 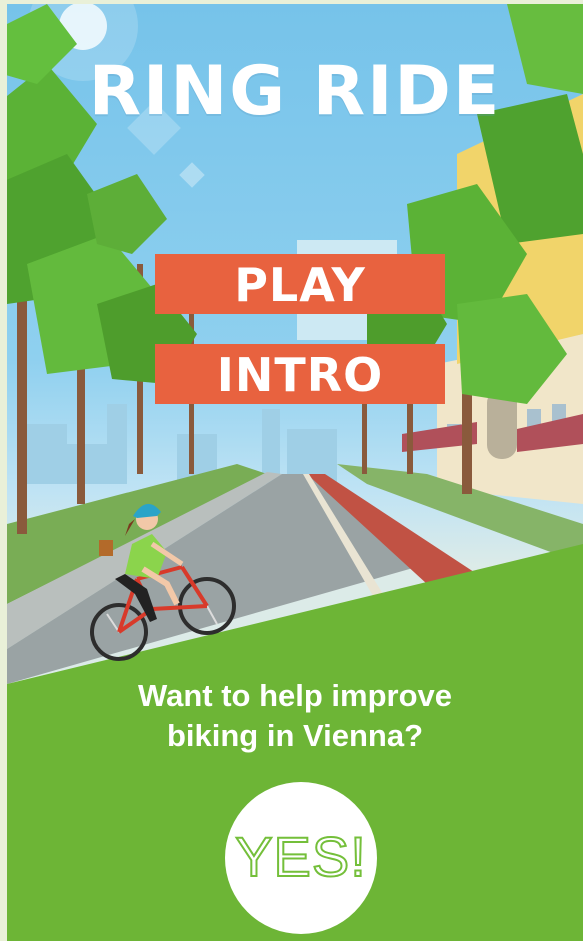 I want to click on survey-question-line-1: Want to help improve, so click(x=295, y=695).